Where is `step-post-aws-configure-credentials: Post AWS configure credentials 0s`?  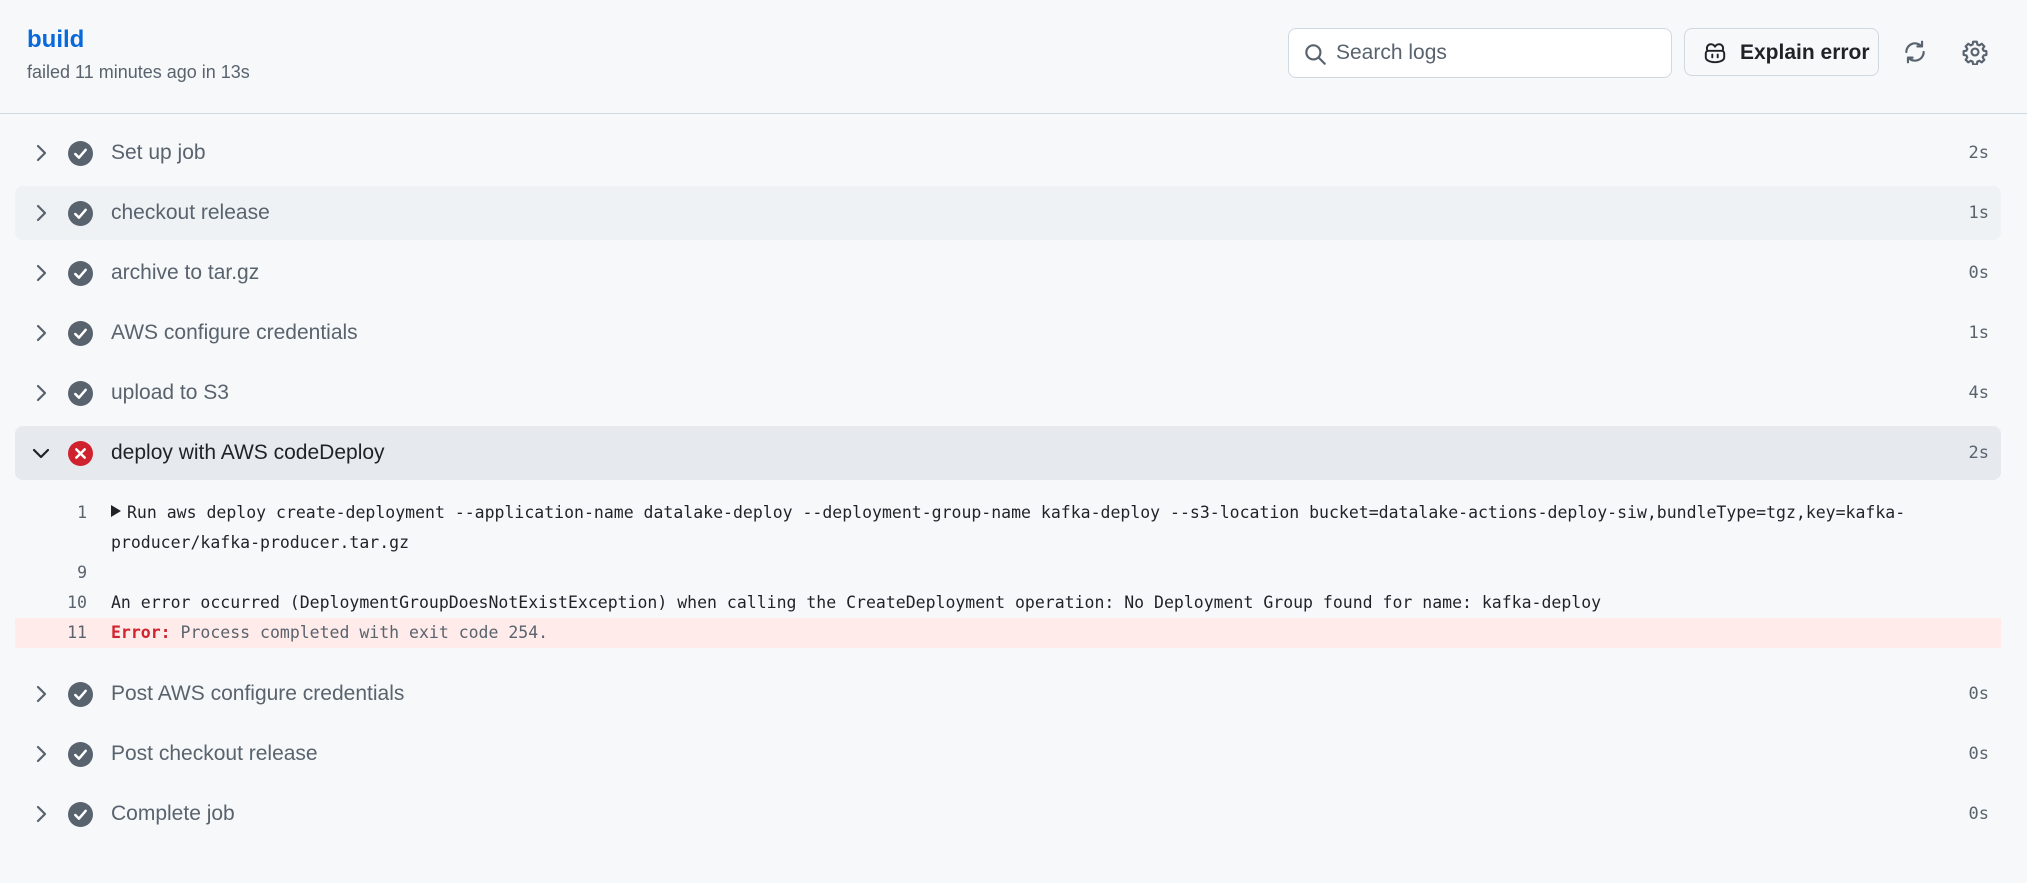
step-post-aws-configure-credentials: Post AWS configure credentials 0s is located at coordinates (1008, 694).